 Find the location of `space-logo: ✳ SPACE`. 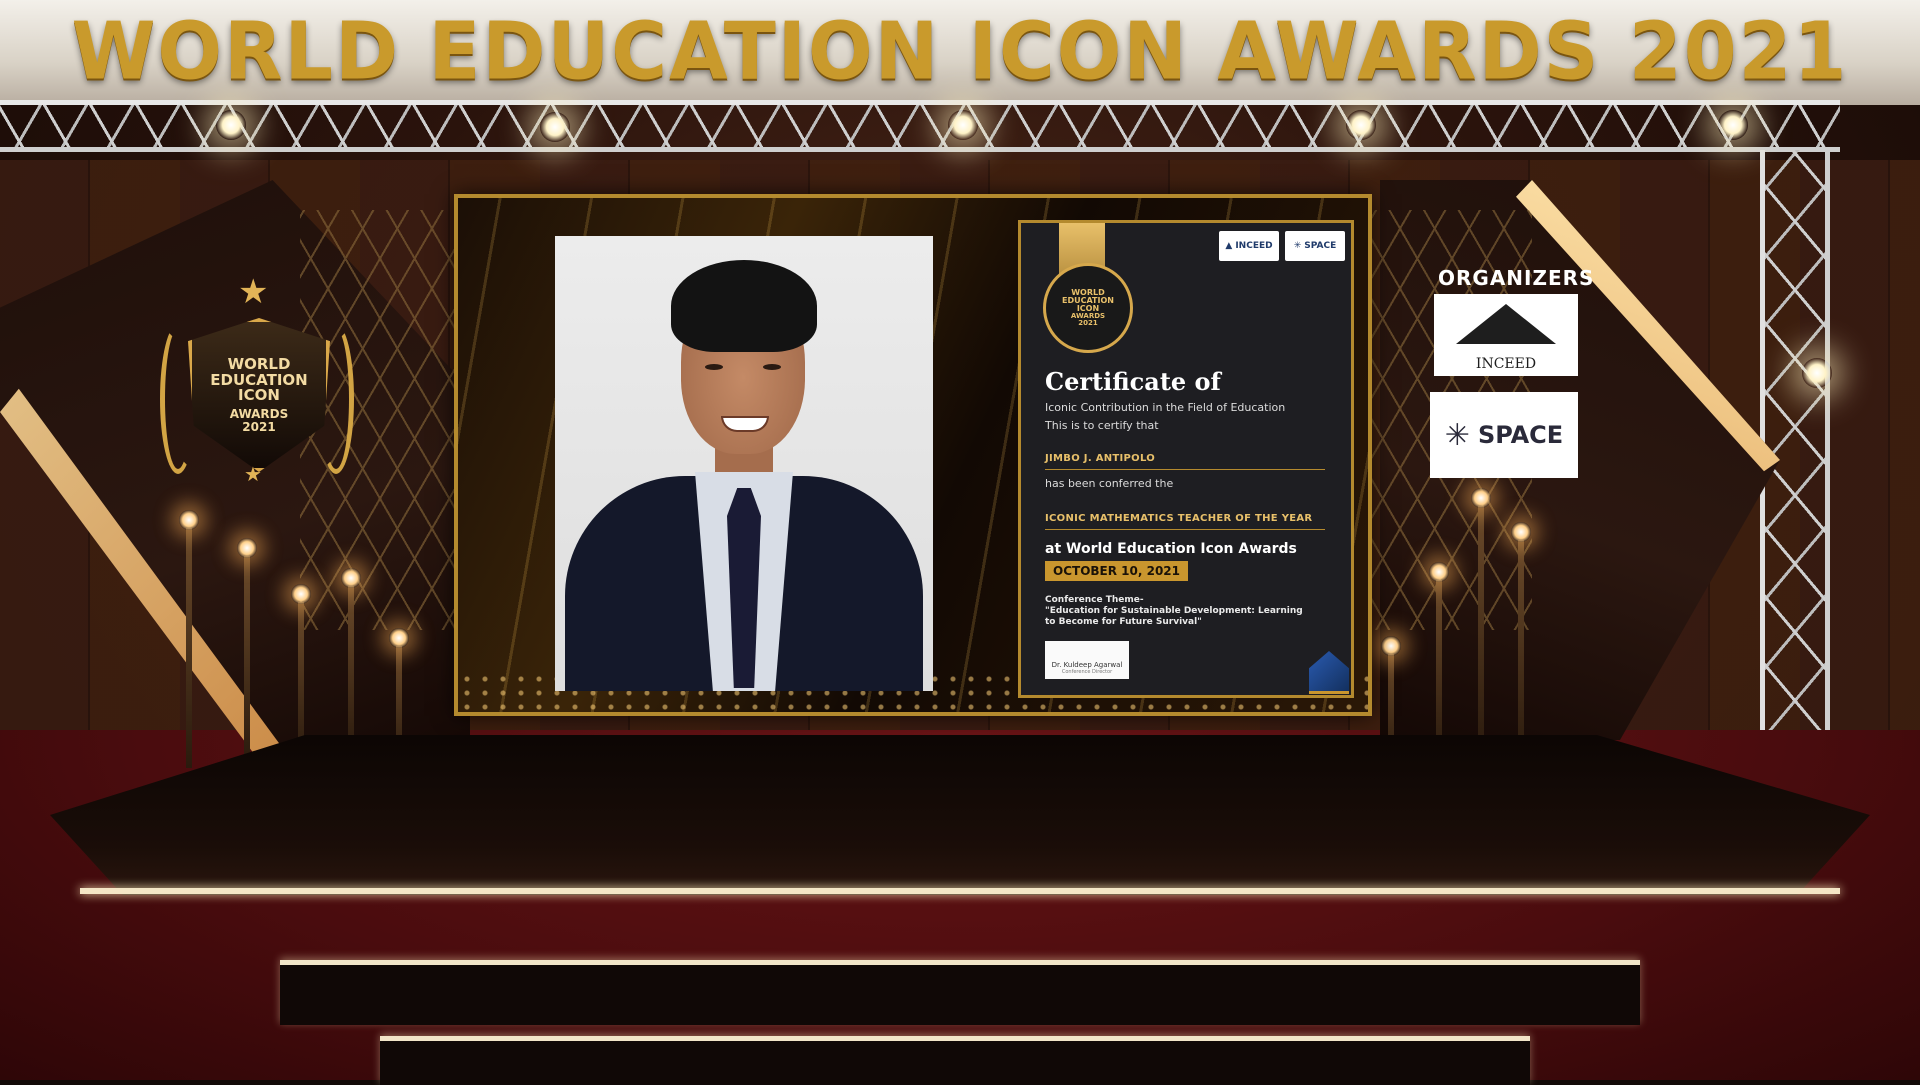

space-logo: ✳ SPACE is located at coordinates (1315, 246).